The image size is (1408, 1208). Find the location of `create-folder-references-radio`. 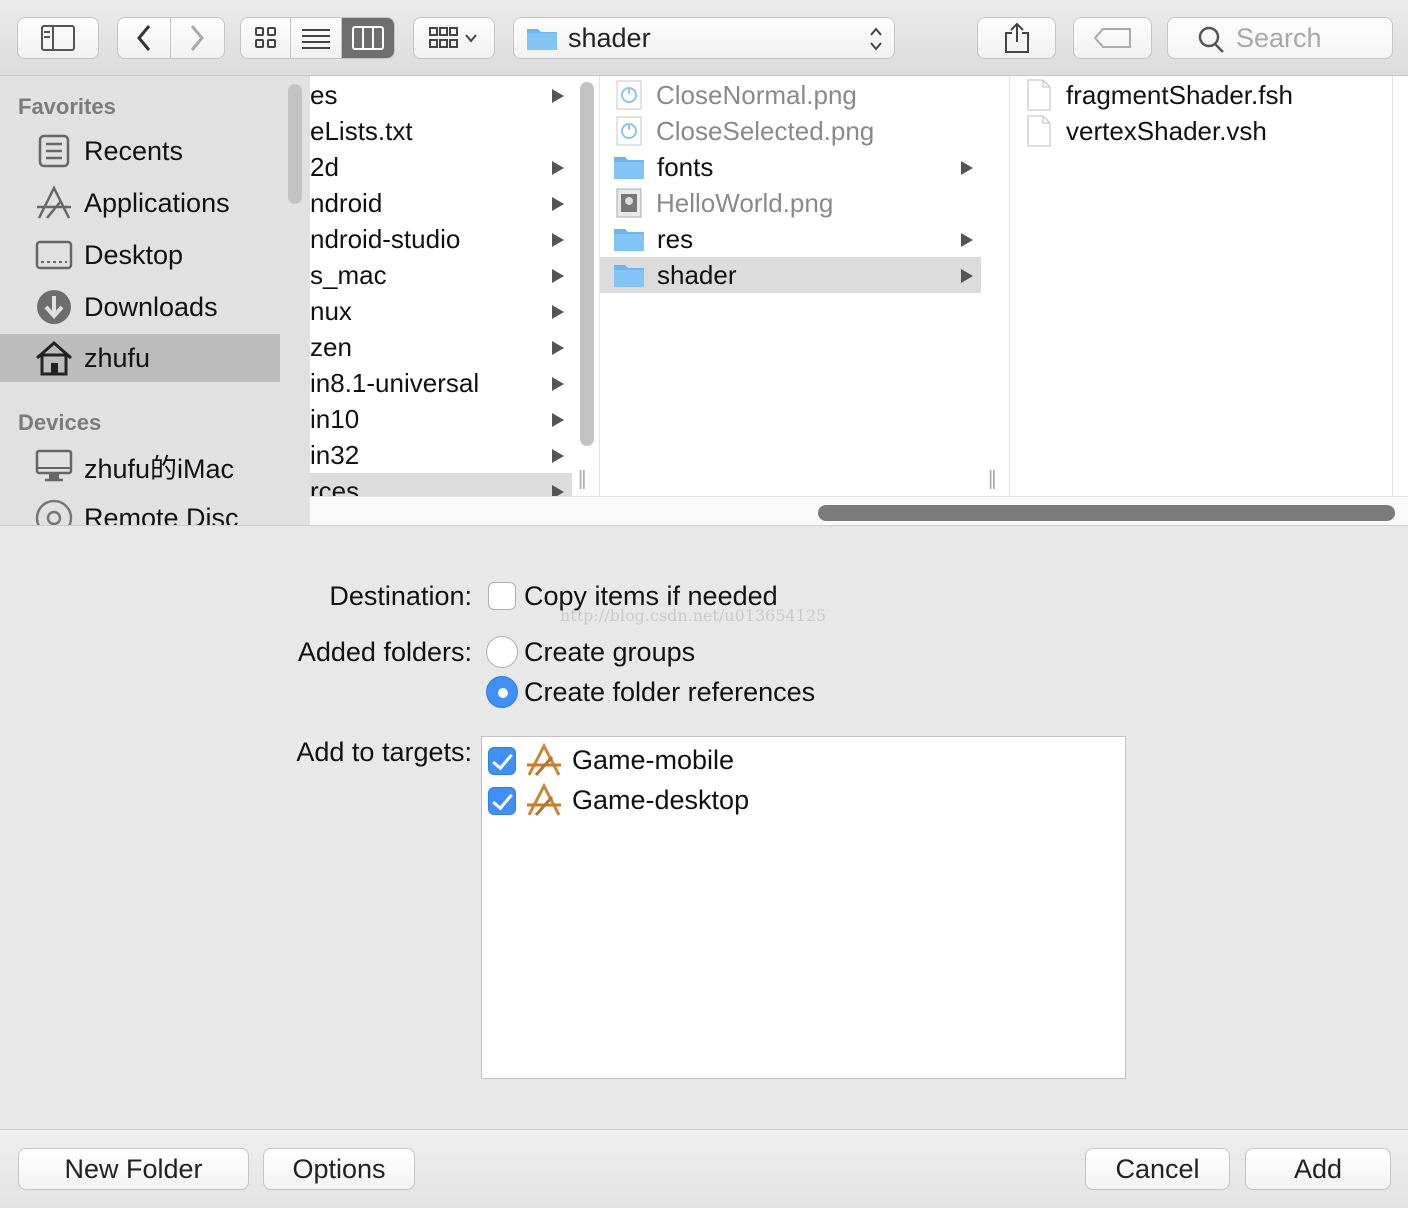

create-folder-references-radio is located at coordinates (502, 692).